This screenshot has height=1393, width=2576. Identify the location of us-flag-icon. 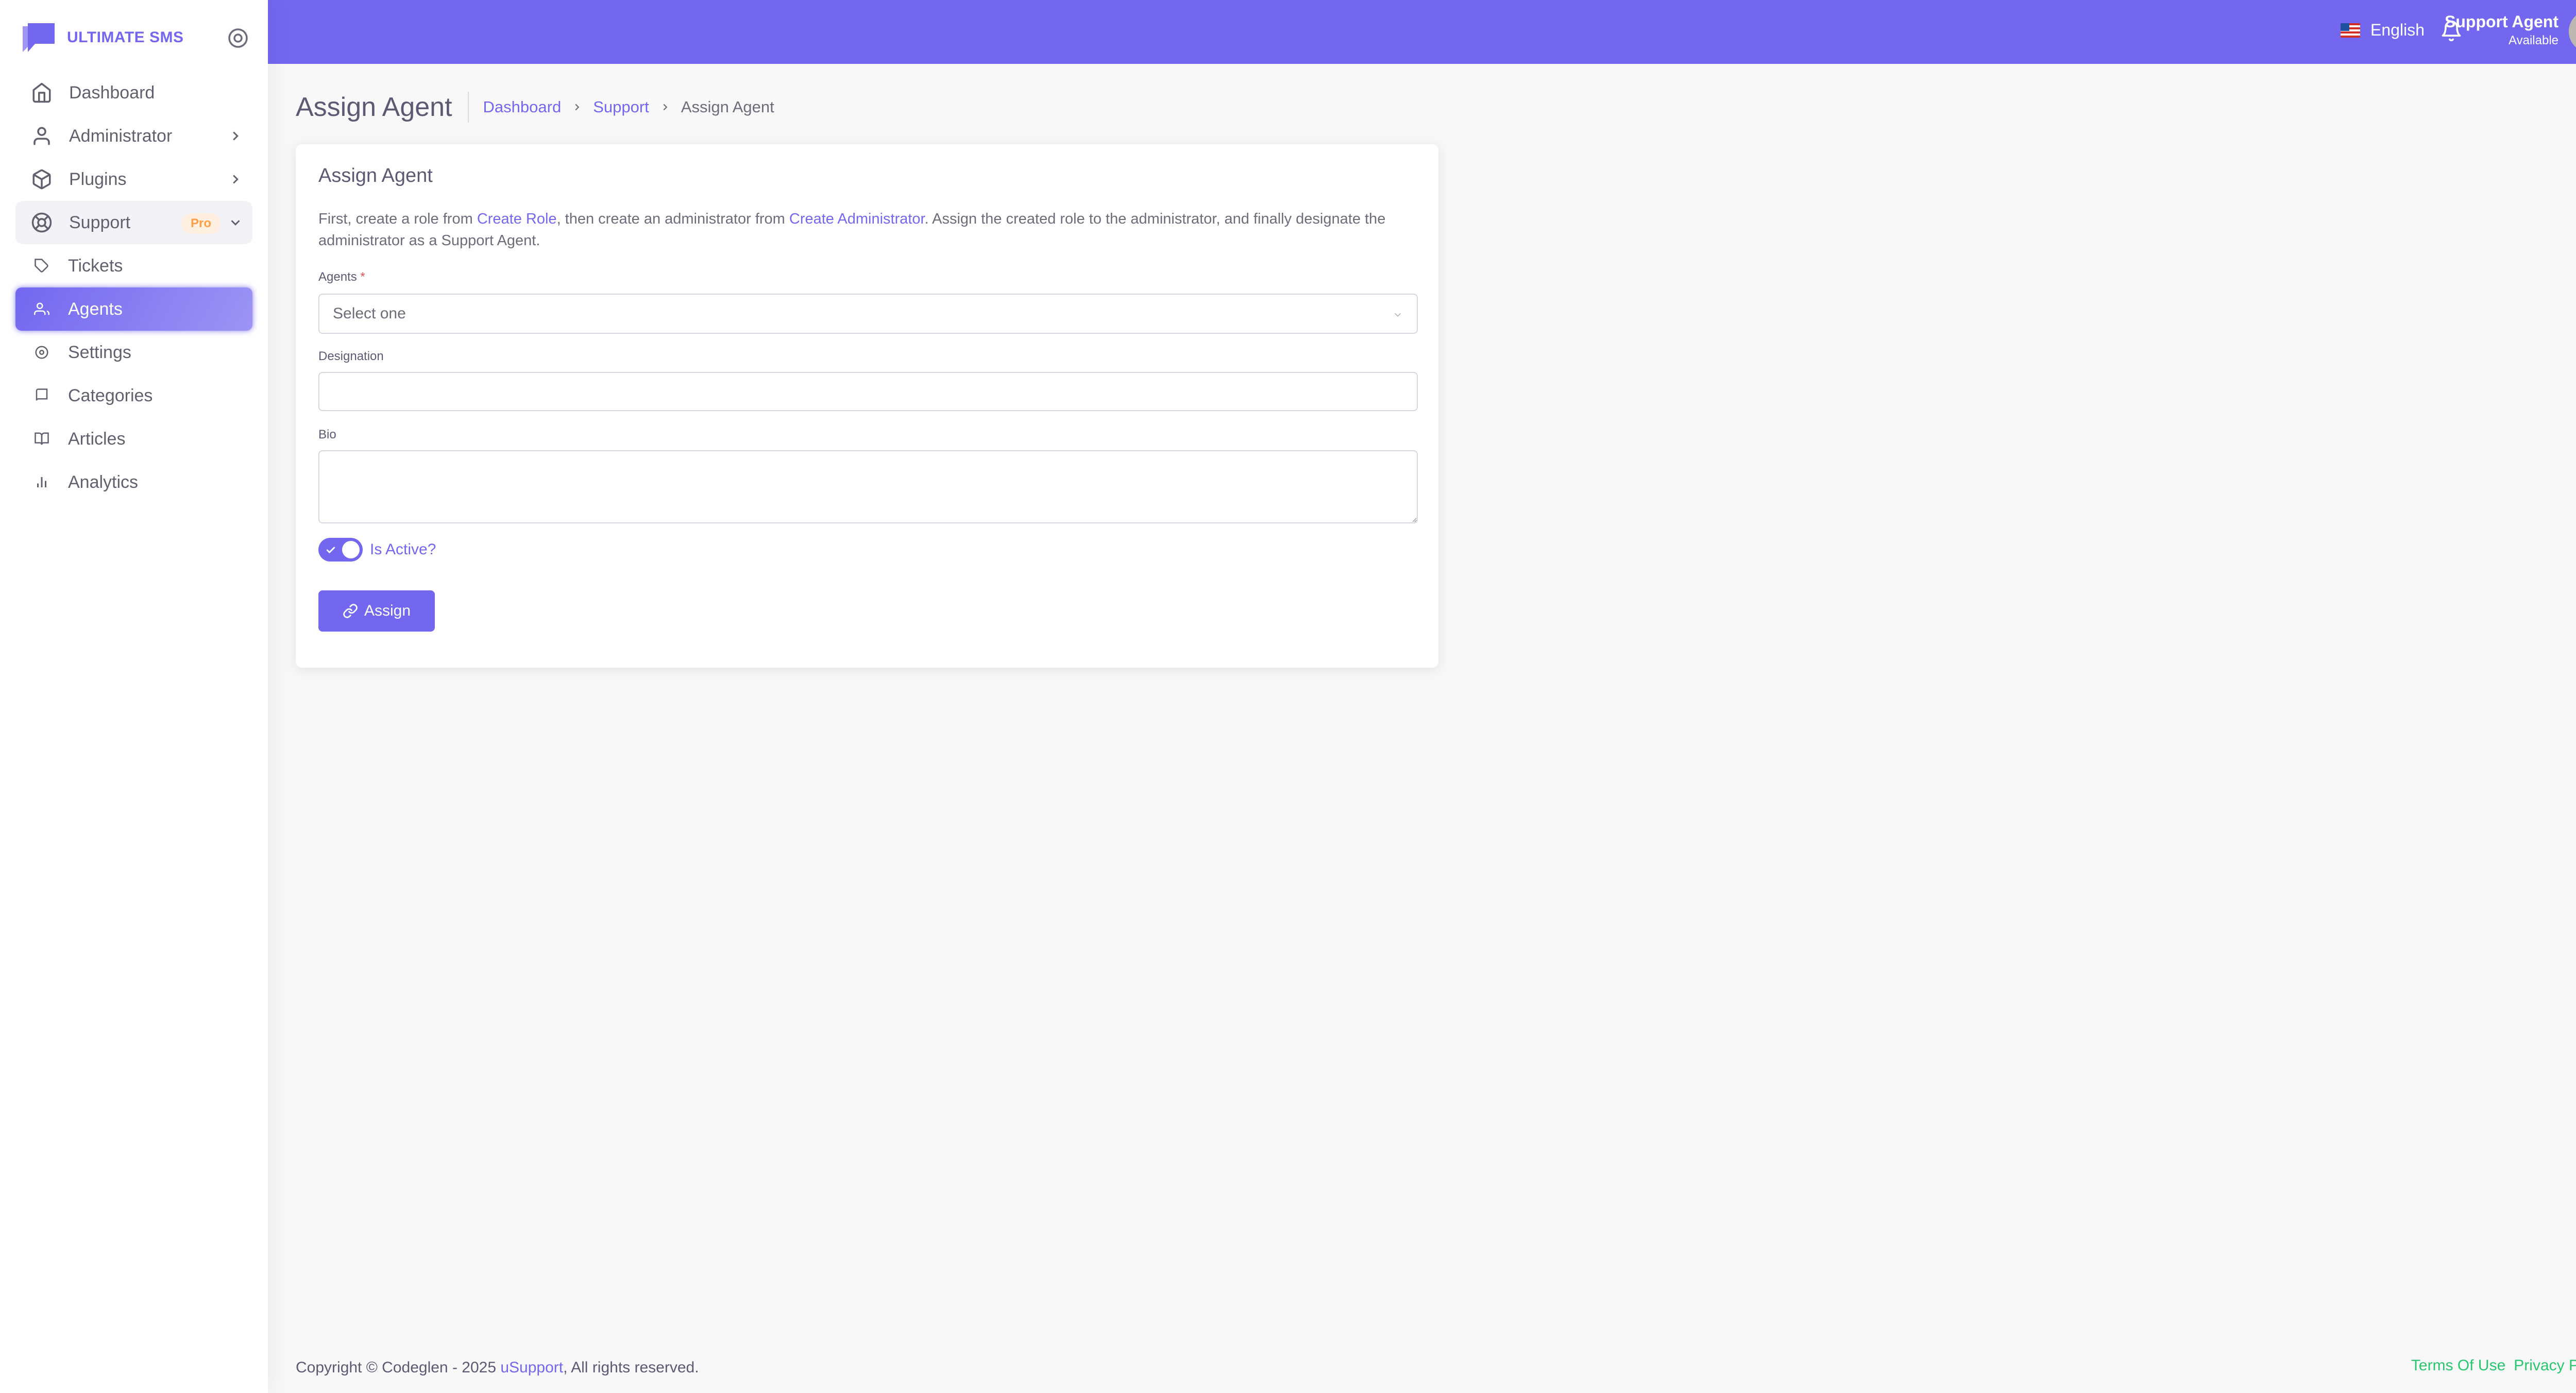
(2351, 30).